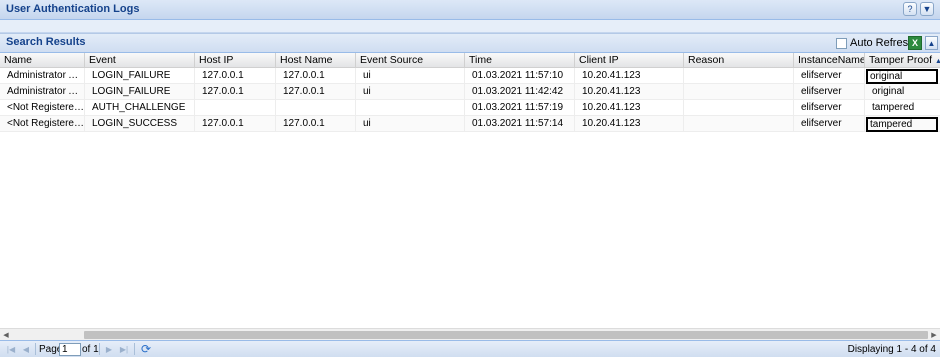 This screenshot has width=940, height=357. Describe the element at coordinates (915, 43) in the screenshot. I see `excel-export-icon: X` at that location.